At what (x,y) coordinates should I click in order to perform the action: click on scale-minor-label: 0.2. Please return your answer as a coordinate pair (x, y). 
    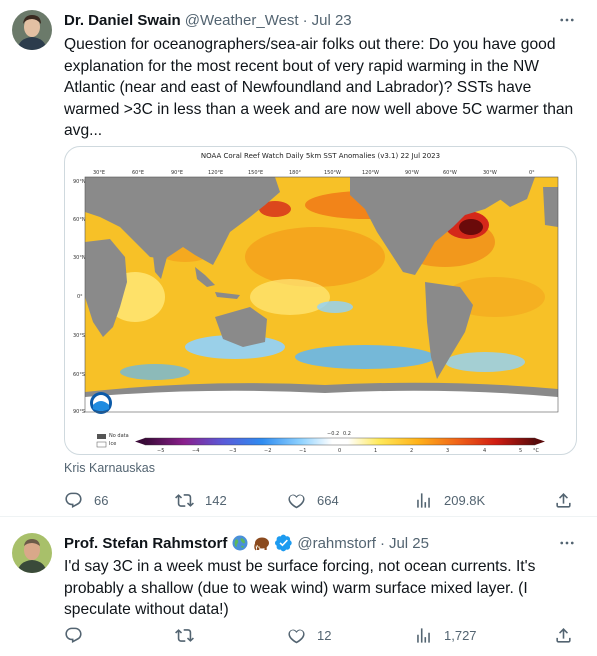
    Looking at the image, I should click on (347, 434).